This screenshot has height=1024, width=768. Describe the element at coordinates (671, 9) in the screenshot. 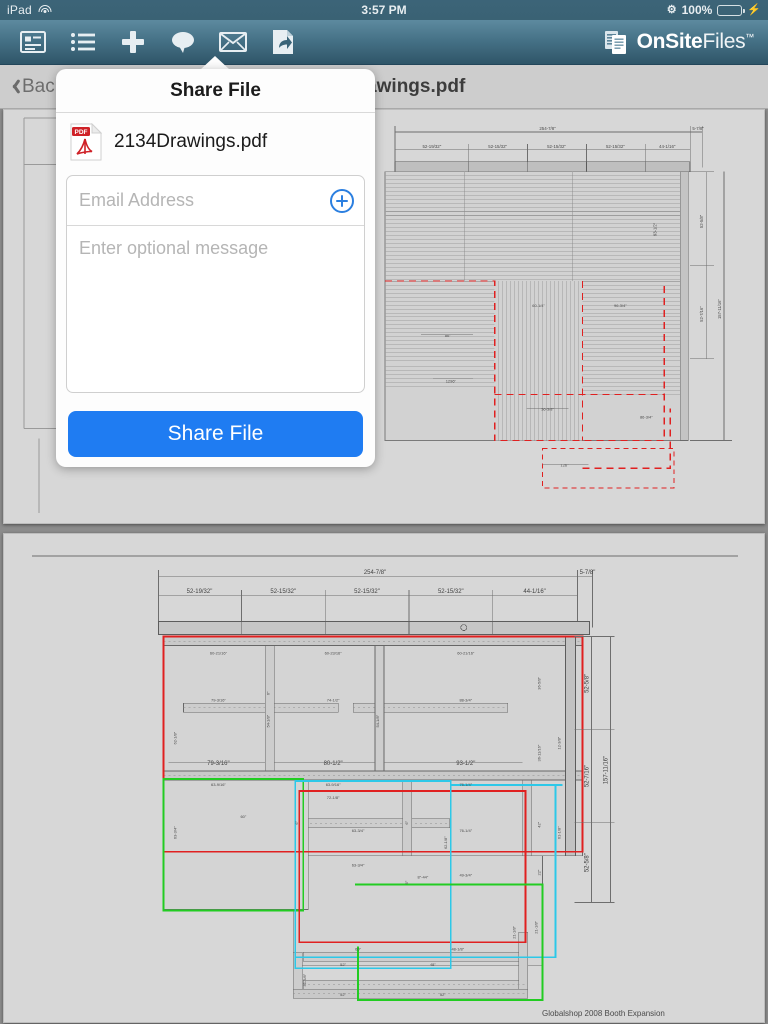

I see `bluetooth-icon: ⚙` at that location.